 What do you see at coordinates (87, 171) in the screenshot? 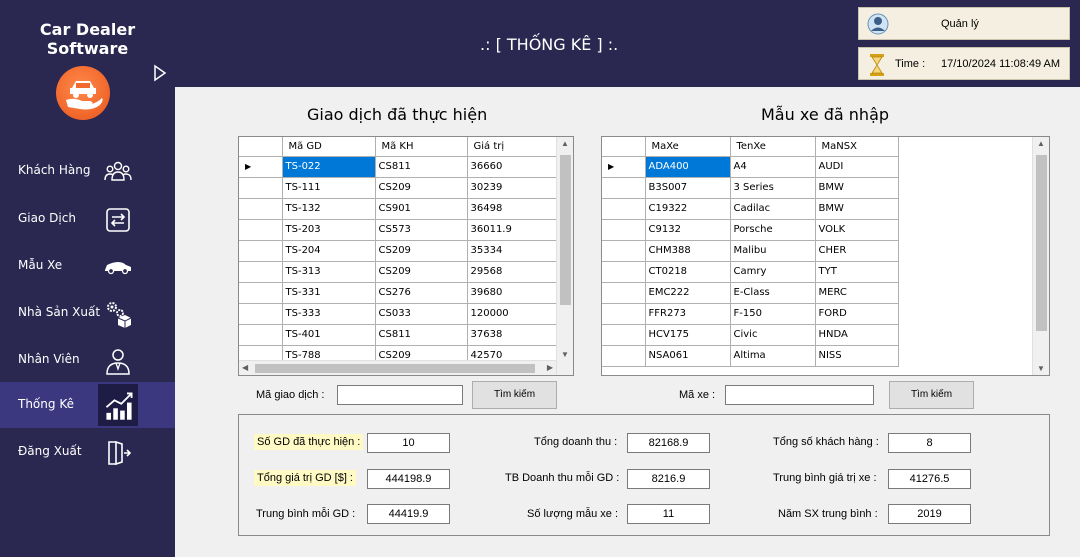
I see `sidebar-item-khach-hang: Khách Hàng` at bounding box center [87, 171].